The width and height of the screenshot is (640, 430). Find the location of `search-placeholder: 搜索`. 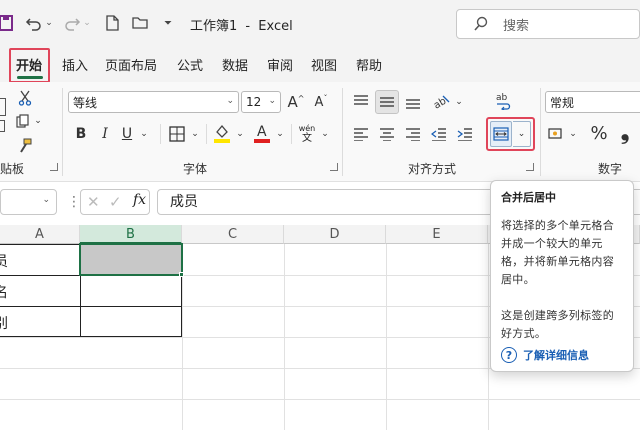

search-placeholder: 搜索 is located at coordinates (516, 26).